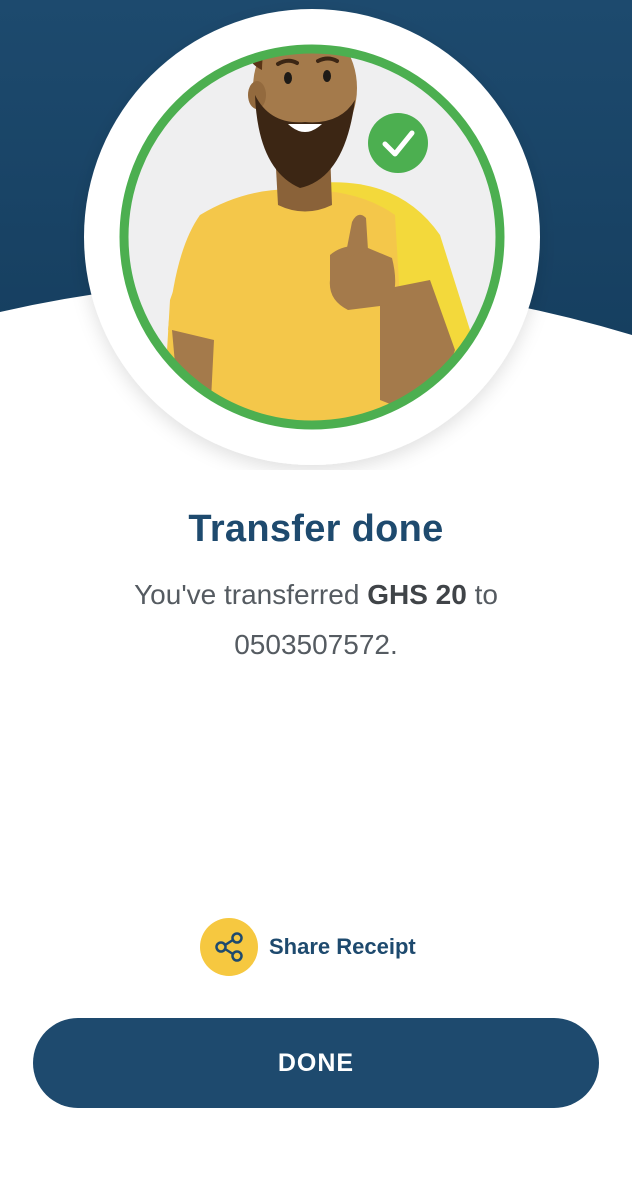 This screenshot has height=1200, width=632. I want to click on share-receipt-button: Share Receipt, so click(308, 947).